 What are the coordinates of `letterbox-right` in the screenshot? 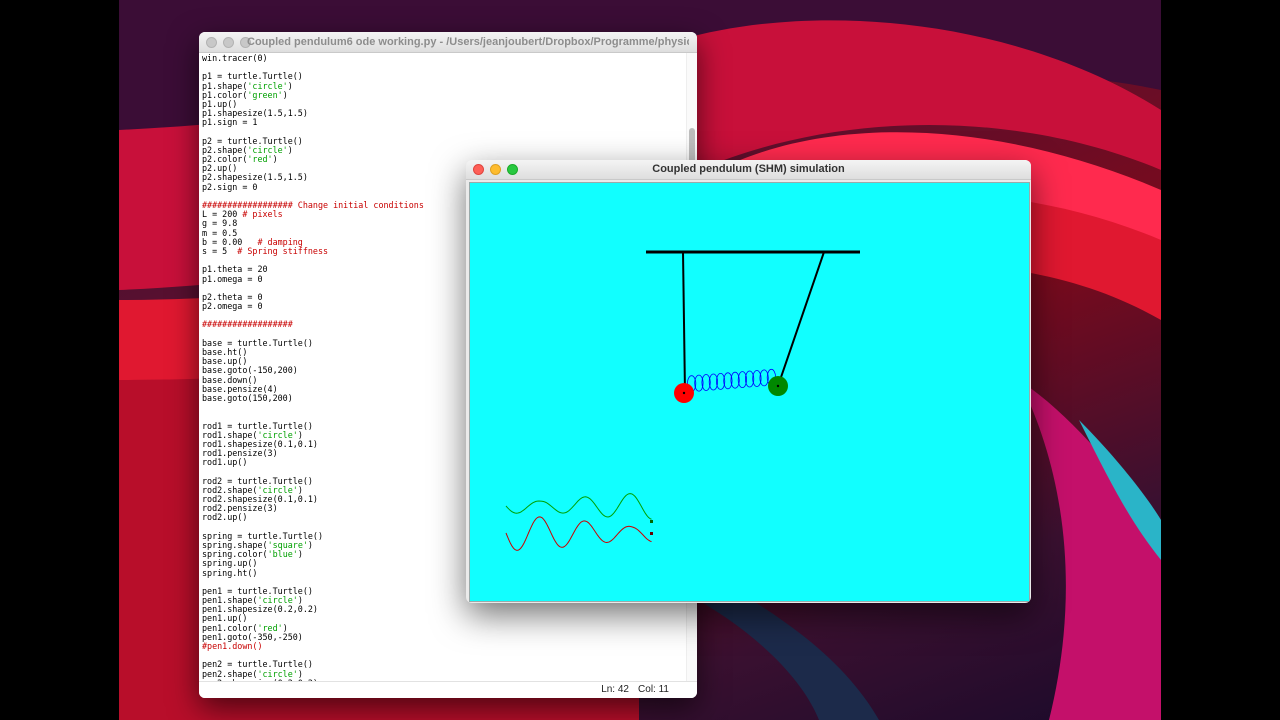 It's located at (1220, 360).